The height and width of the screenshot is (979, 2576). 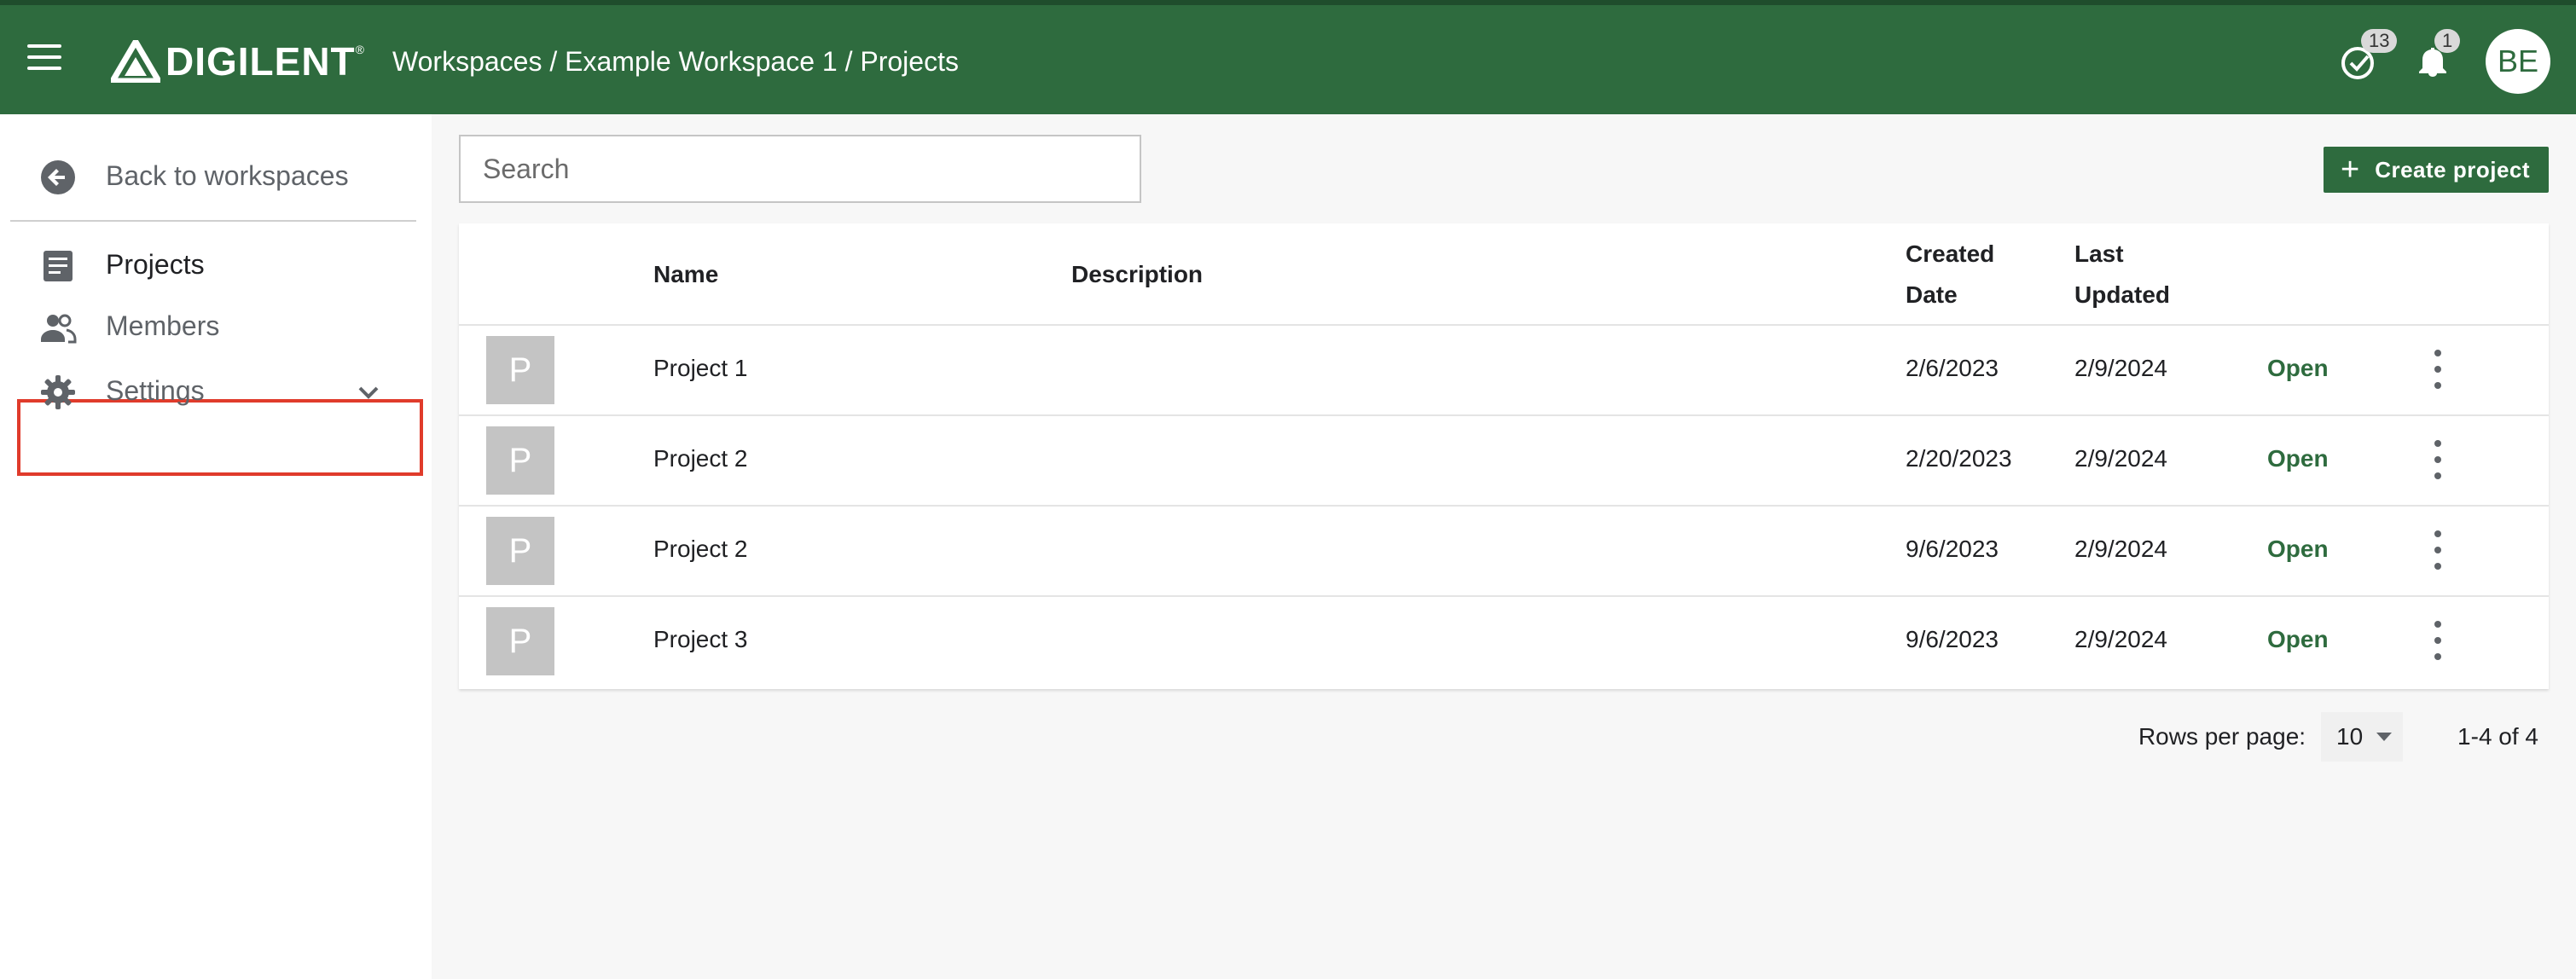 I want to click on breadcrumb-current: Projects, so click(x=909, y=62).